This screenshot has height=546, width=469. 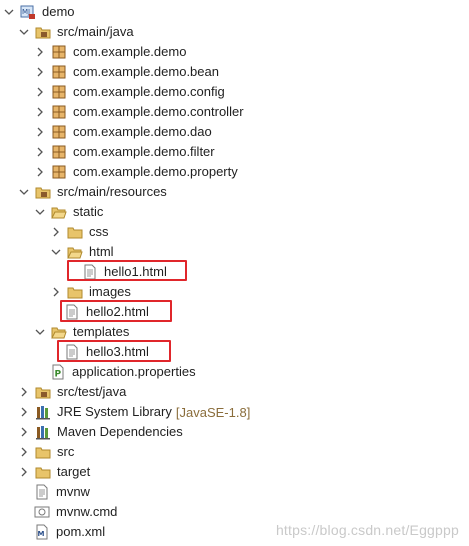 I want to click on java-project-icon: MJ, so click(x=28, y=12).